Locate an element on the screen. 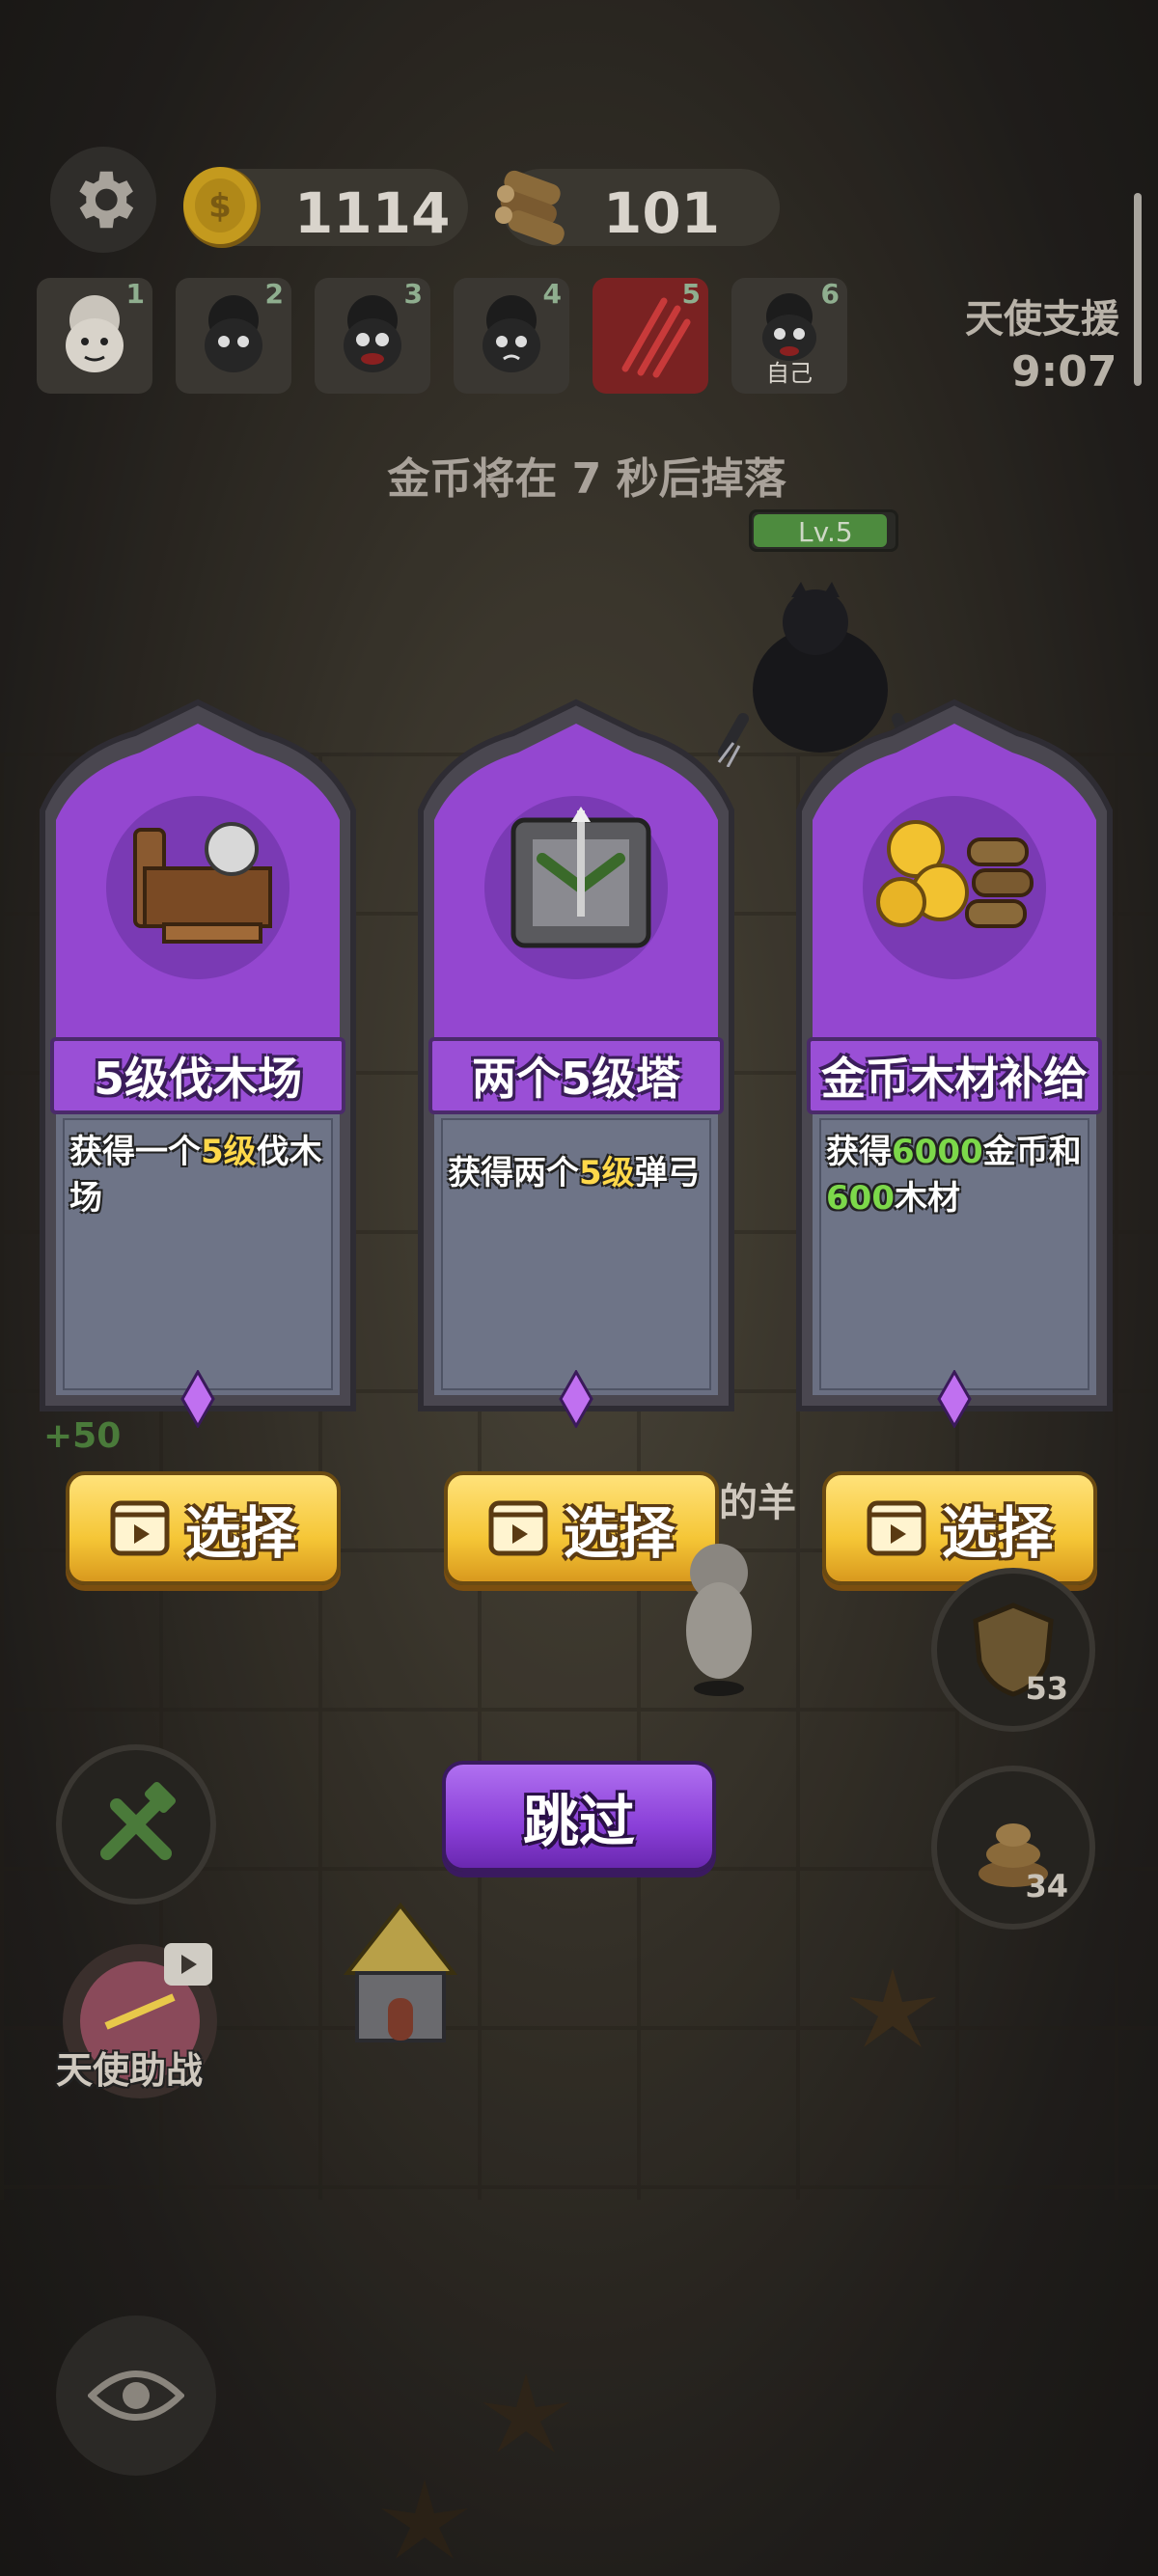  reward-card-3: 金币木材补给 获得6000金币和 600木材 is located at coordinates (954, 1062).